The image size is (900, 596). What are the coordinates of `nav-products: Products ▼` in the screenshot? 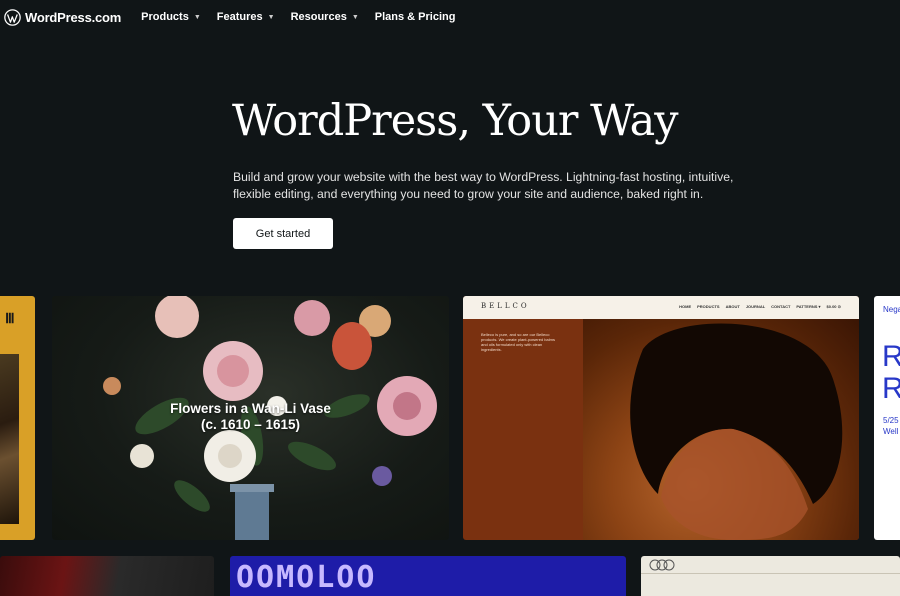 It's located at (171, 17).